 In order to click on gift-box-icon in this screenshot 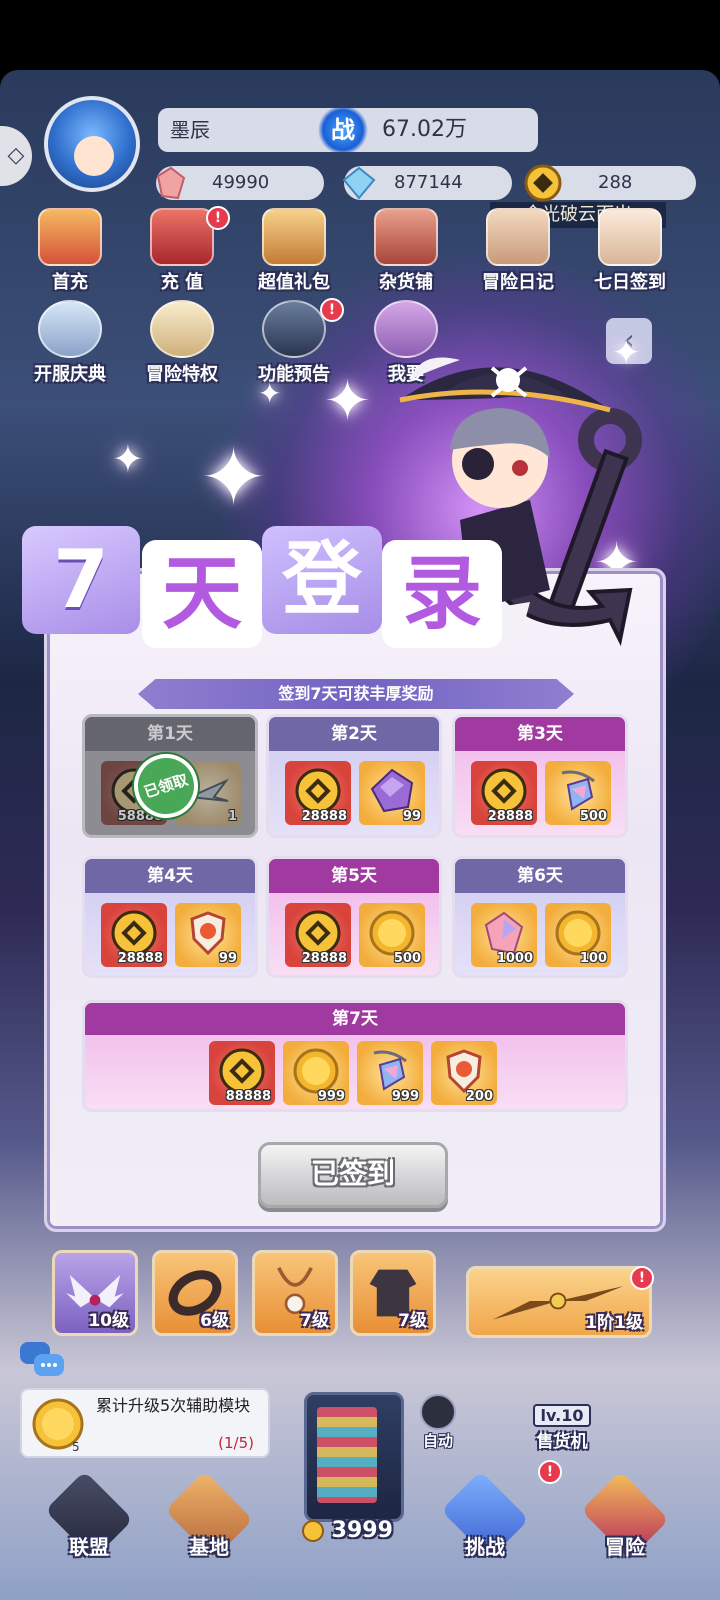, I will do `click(294, 237)`.